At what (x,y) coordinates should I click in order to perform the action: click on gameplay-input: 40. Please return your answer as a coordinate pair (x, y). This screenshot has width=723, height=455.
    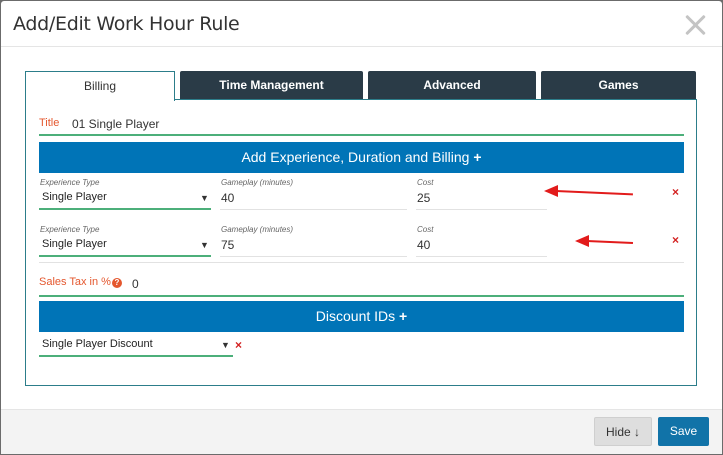
    Looking at the image, I should click on (227, 198).